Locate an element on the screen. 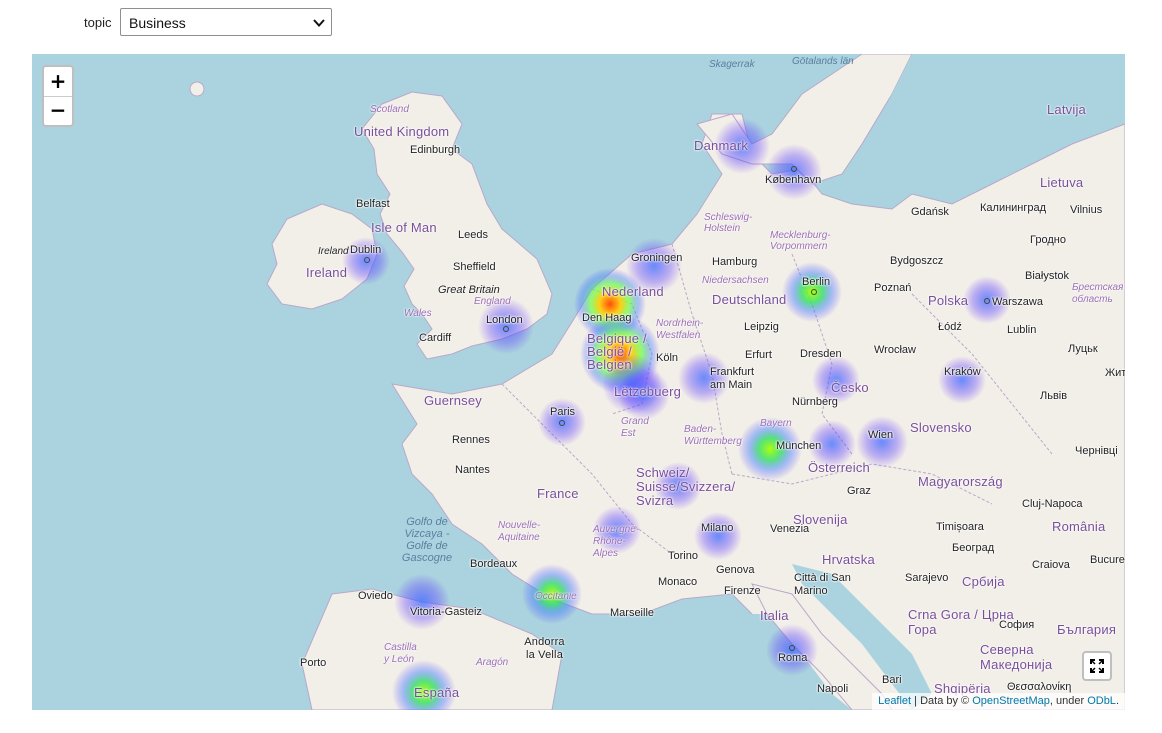  country-label: United Kingdom is located at coordinates (402, 131).